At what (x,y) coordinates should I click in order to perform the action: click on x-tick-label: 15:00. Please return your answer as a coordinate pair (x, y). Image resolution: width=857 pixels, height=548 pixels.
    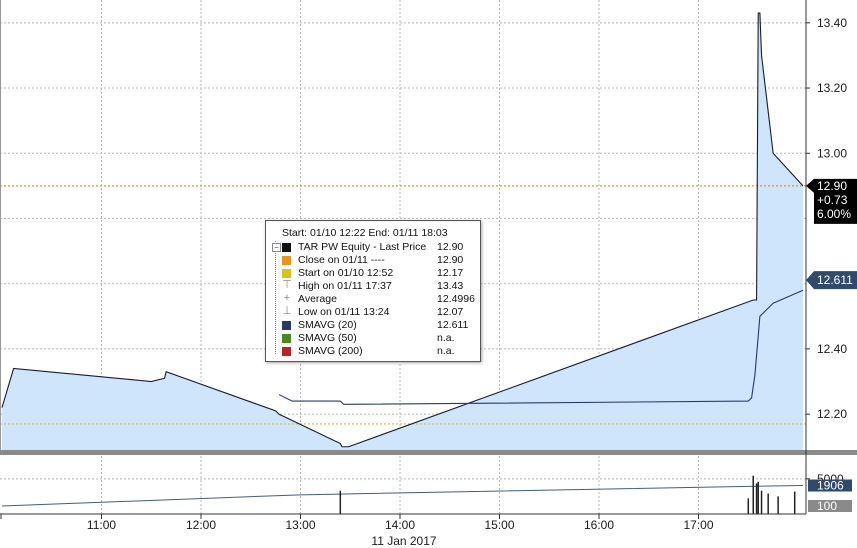
    Looking at the image, I should click on (499, 525).